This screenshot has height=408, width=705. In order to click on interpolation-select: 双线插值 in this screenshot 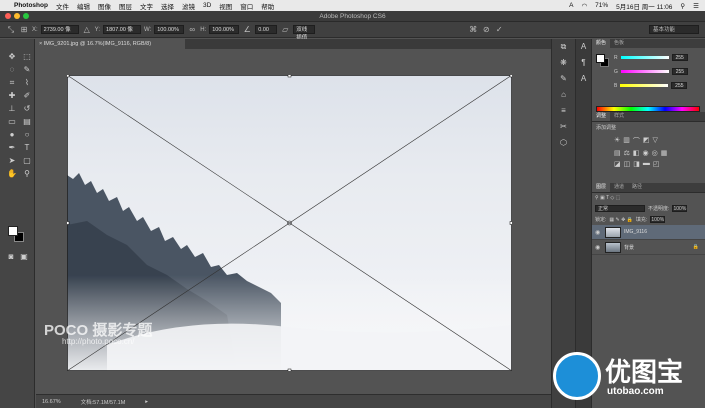, I will do `click(304, 33)`.